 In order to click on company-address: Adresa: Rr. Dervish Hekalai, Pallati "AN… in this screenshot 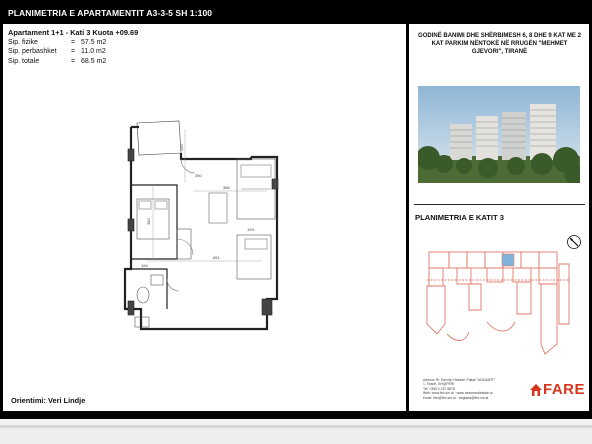, I will do `click(475, 389)`.